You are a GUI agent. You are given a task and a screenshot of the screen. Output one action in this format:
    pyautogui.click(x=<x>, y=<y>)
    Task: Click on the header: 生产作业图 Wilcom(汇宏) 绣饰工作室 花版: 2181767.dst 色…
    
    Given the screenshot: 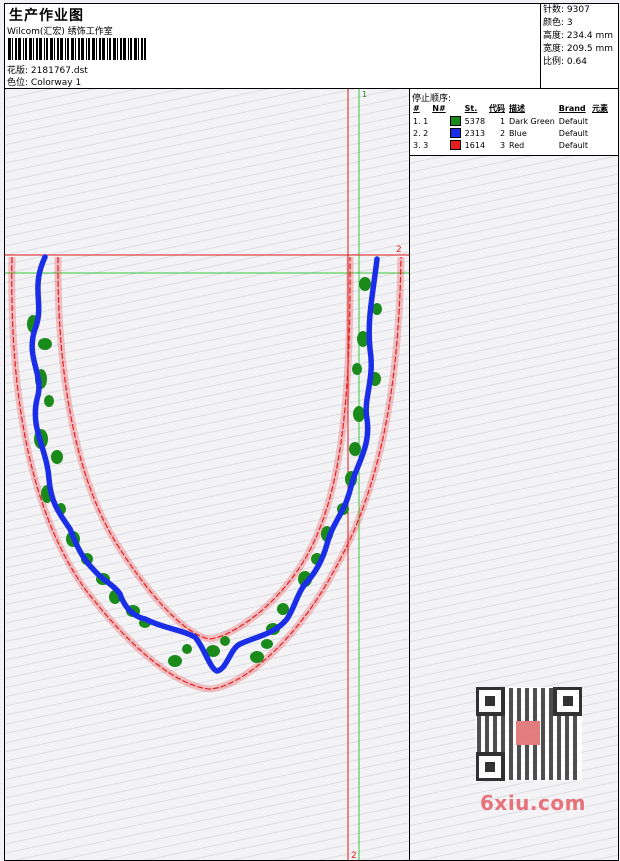 What is the action you would take?
    pyautogui.click(x=311, y=46)
    